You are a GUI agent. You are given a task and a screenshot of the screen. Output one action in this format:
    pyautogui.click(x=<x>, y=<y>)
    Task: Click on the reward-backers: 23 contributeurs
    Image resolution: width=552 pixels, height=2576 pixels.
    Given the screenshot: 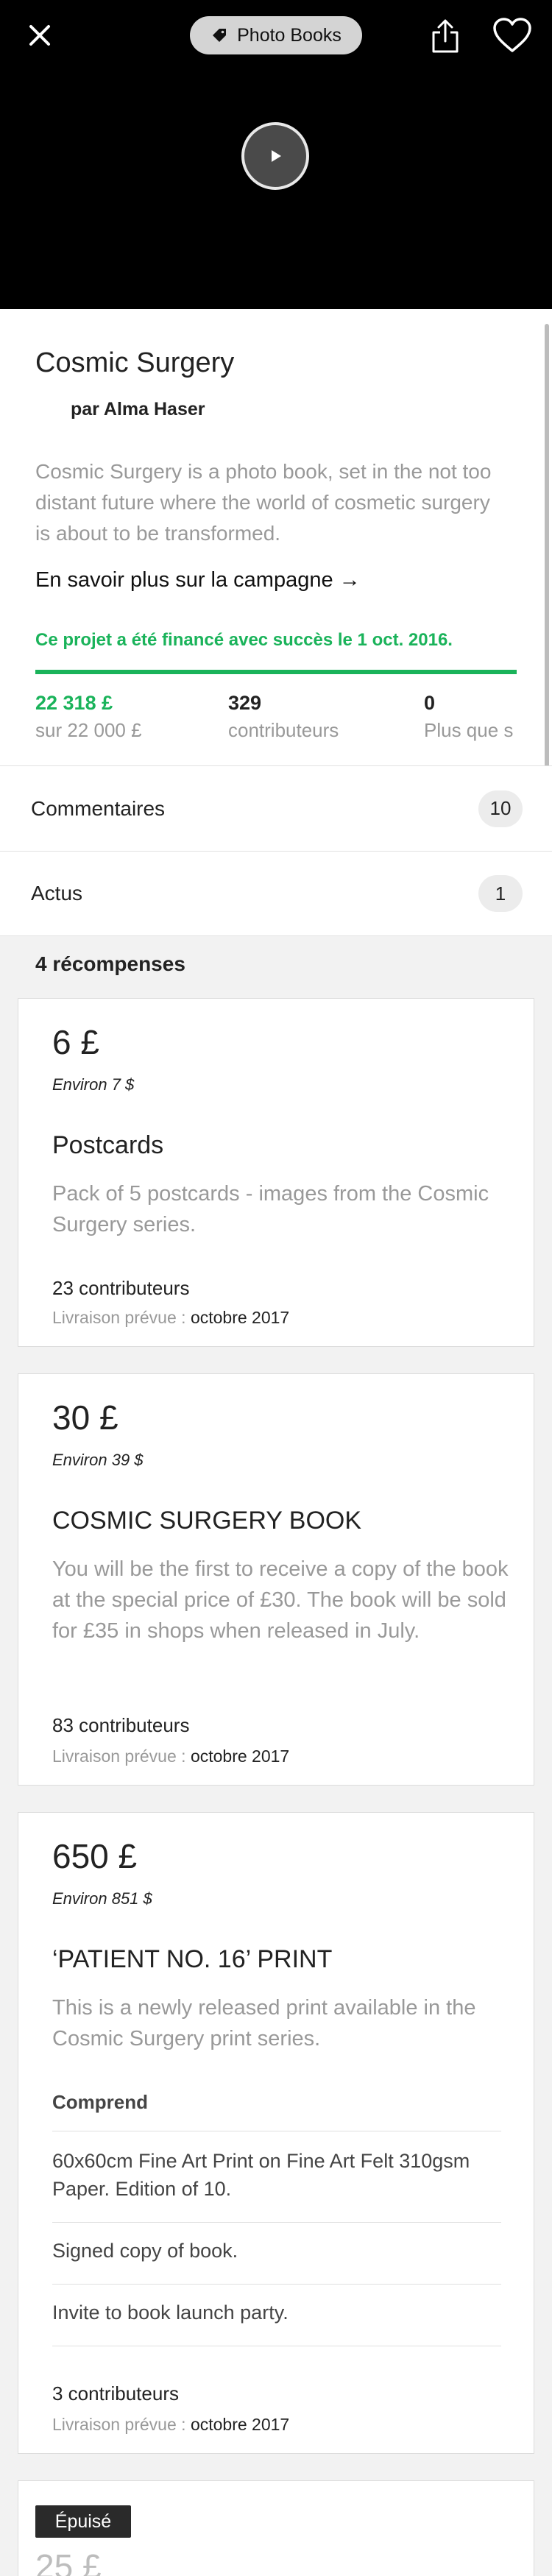 What is the action you would take?
    pyautogui.click(x=121, y=1288)
    